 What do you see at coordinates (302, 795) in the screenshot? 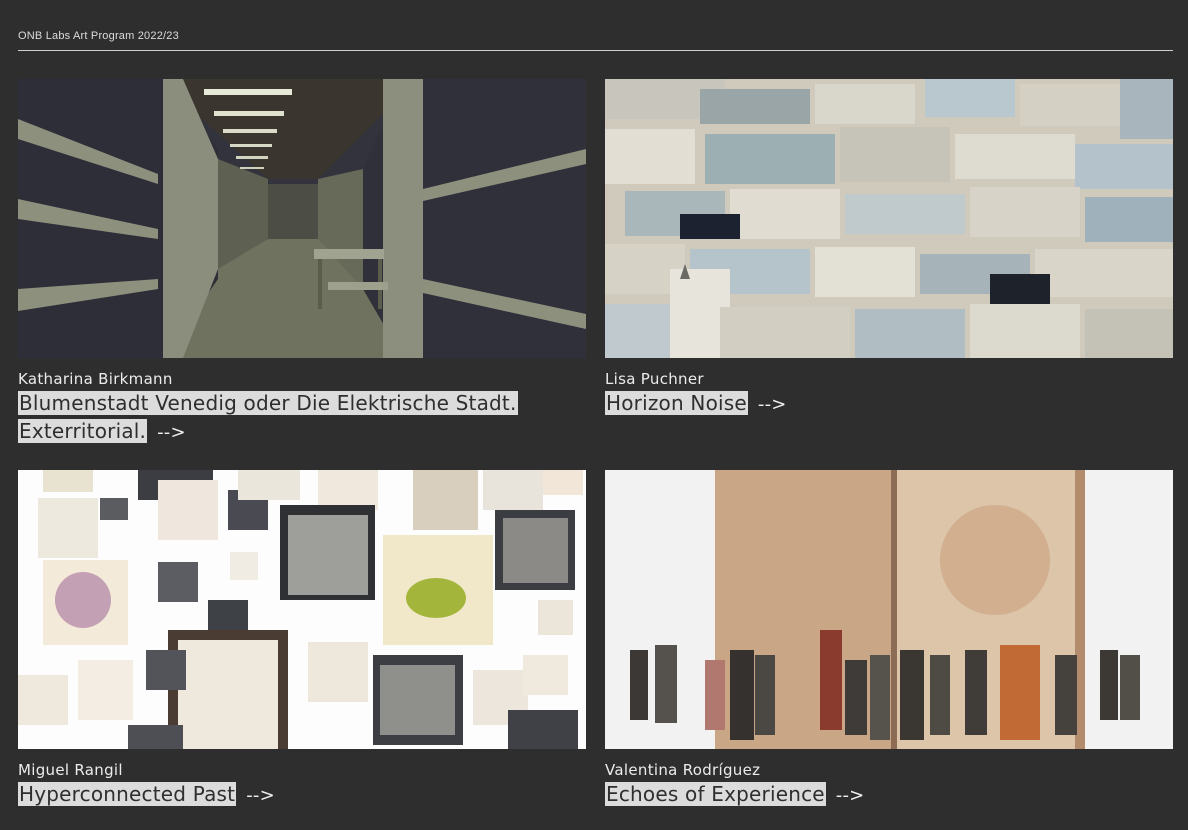
I see `project-title-line: Hyperconnected Past -->` at bounding box center [302, 795].